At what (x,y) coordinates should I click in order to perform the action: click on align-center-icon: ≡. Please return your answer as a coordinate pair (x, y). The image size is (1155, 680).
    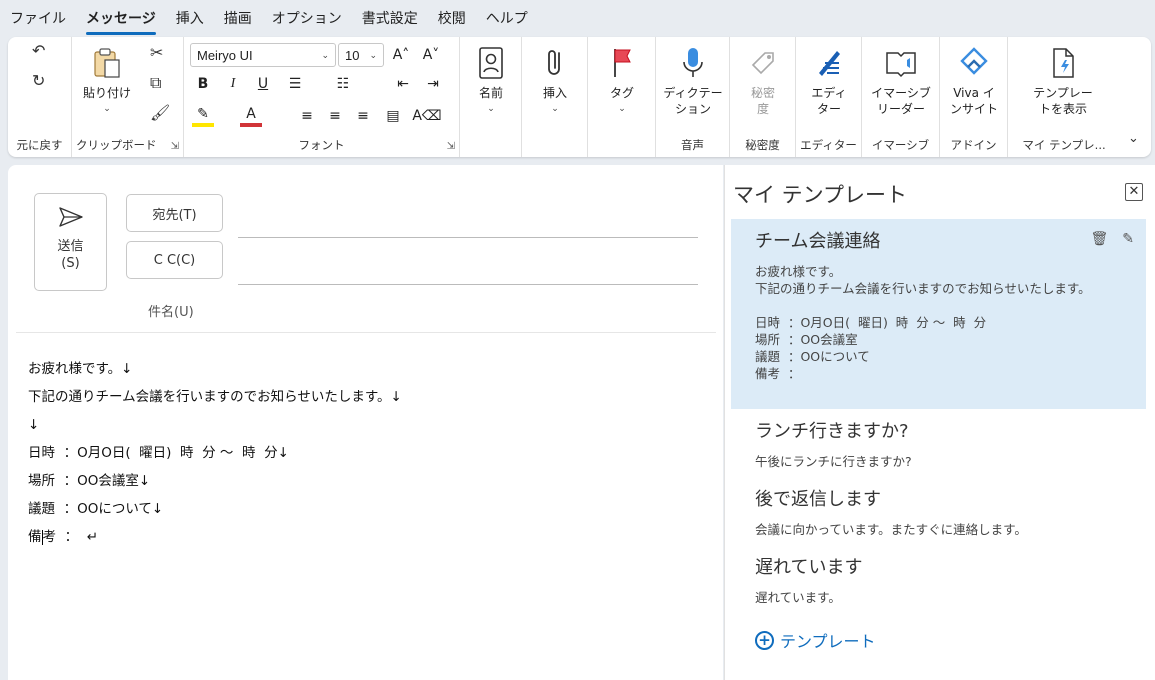
    Looking at the image, I should click on (335, 116).